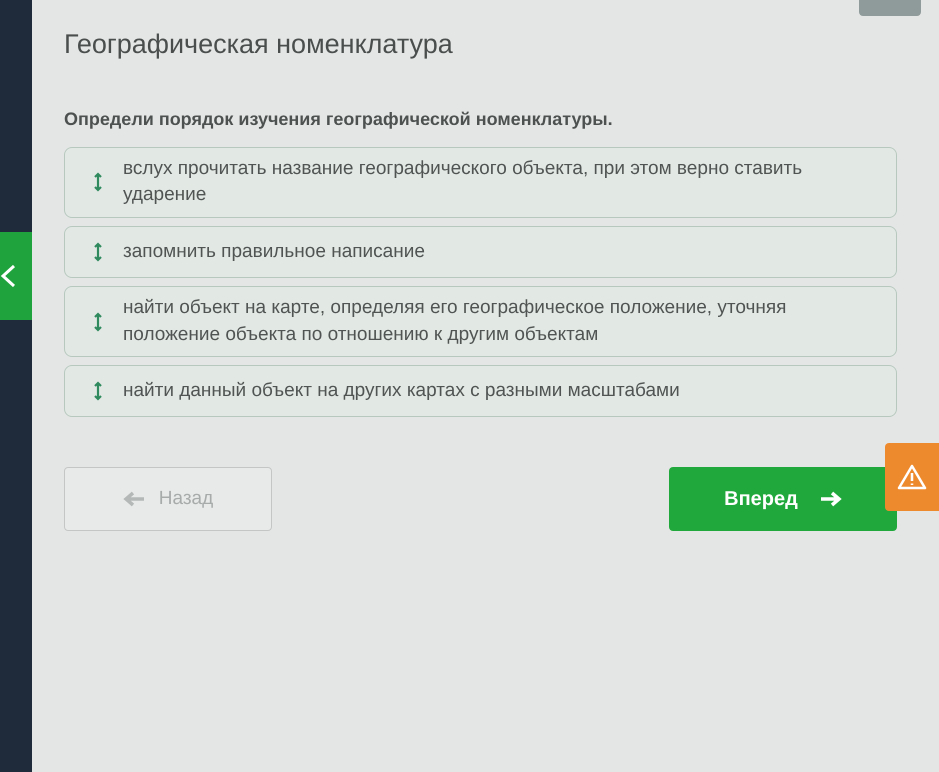 The image size is (939, 772). I want to click on option-text: вслух прочитать название географического объекта, при этом верно ставить ударение, so click(463, 182).